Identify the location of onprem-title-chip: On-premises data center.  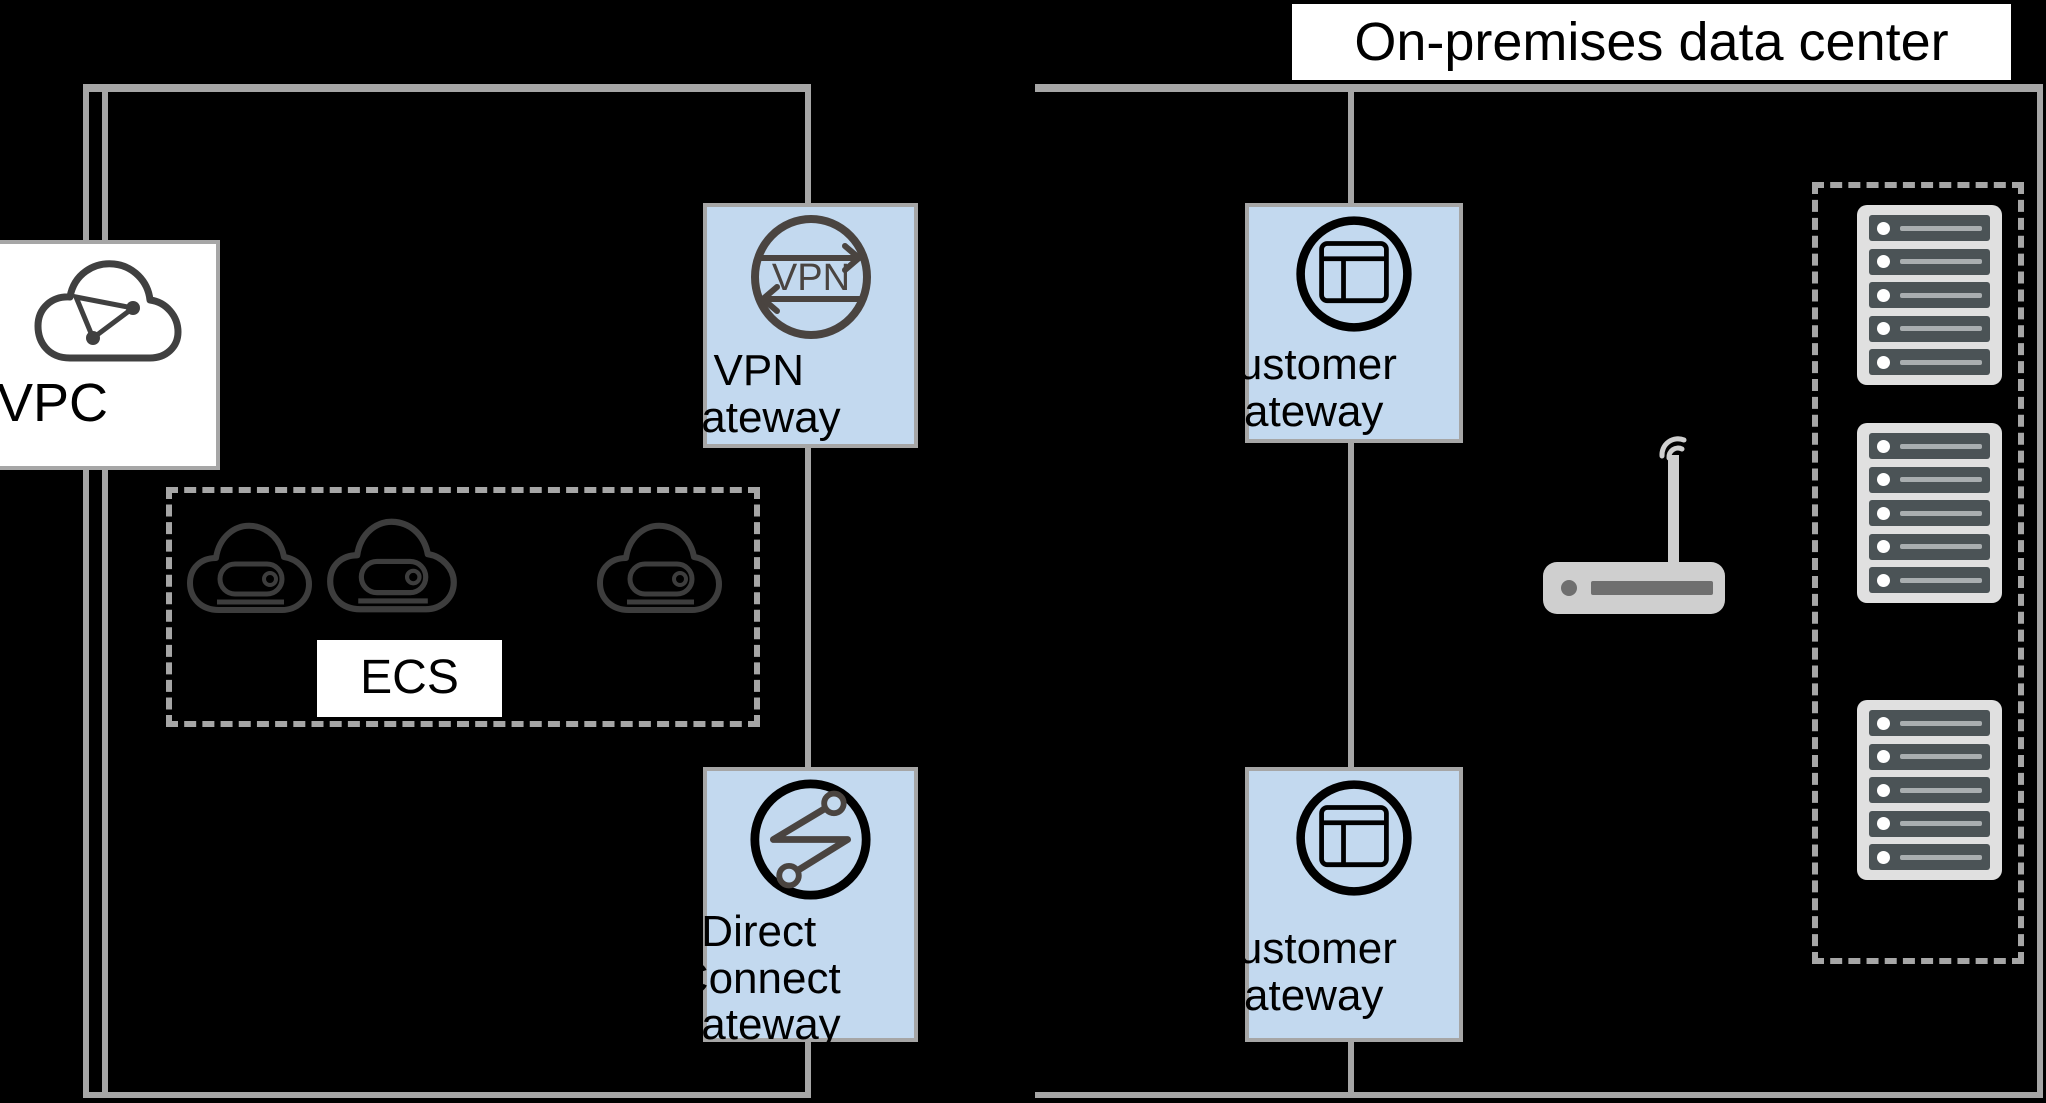
(1651, 42).